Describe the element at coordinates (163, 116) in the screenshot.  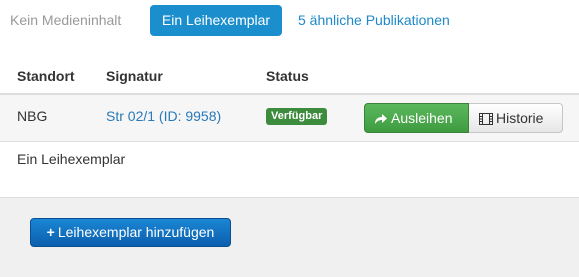
I see `signatur-link: Str 02/1 (ID: 9958)` at that location.